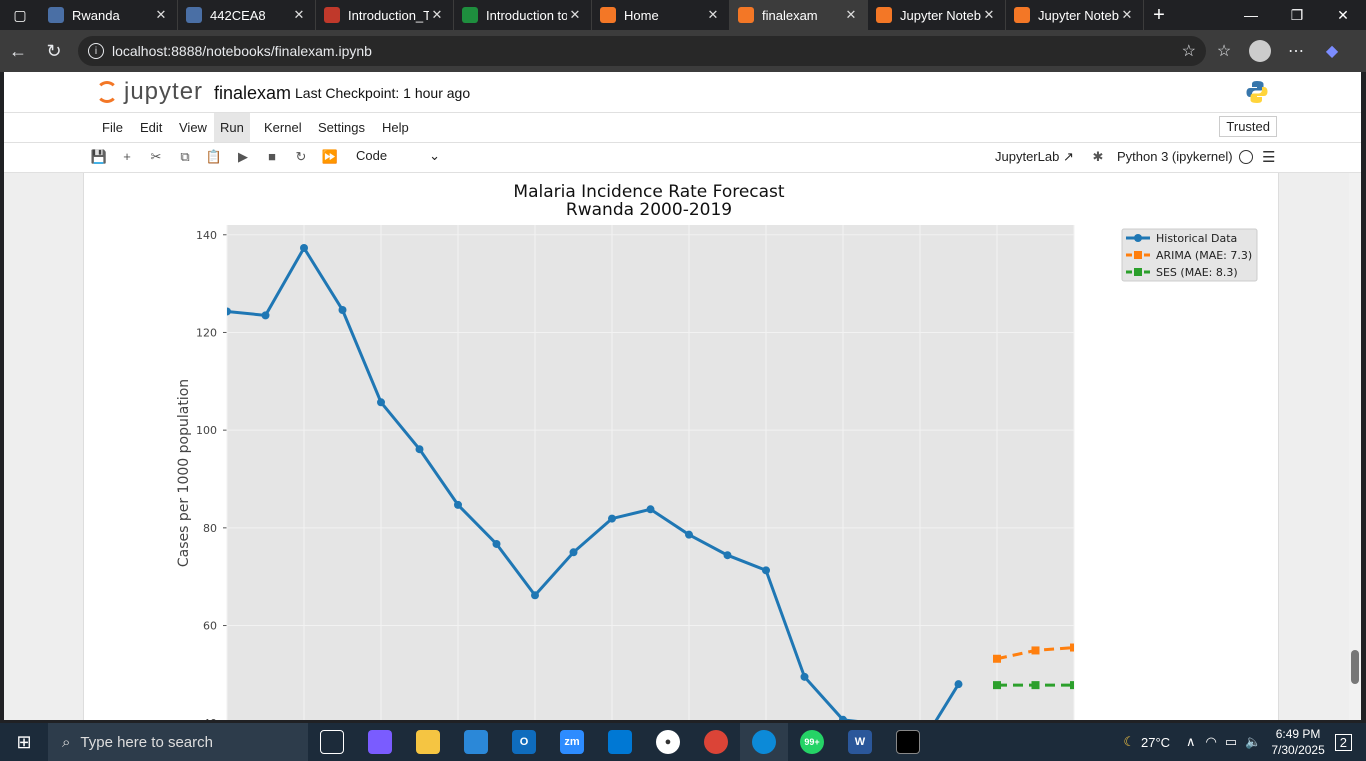 The height and width of the screenshot is (761, 1366). I want to click on menu-settings: Settings, so click(341, 127).